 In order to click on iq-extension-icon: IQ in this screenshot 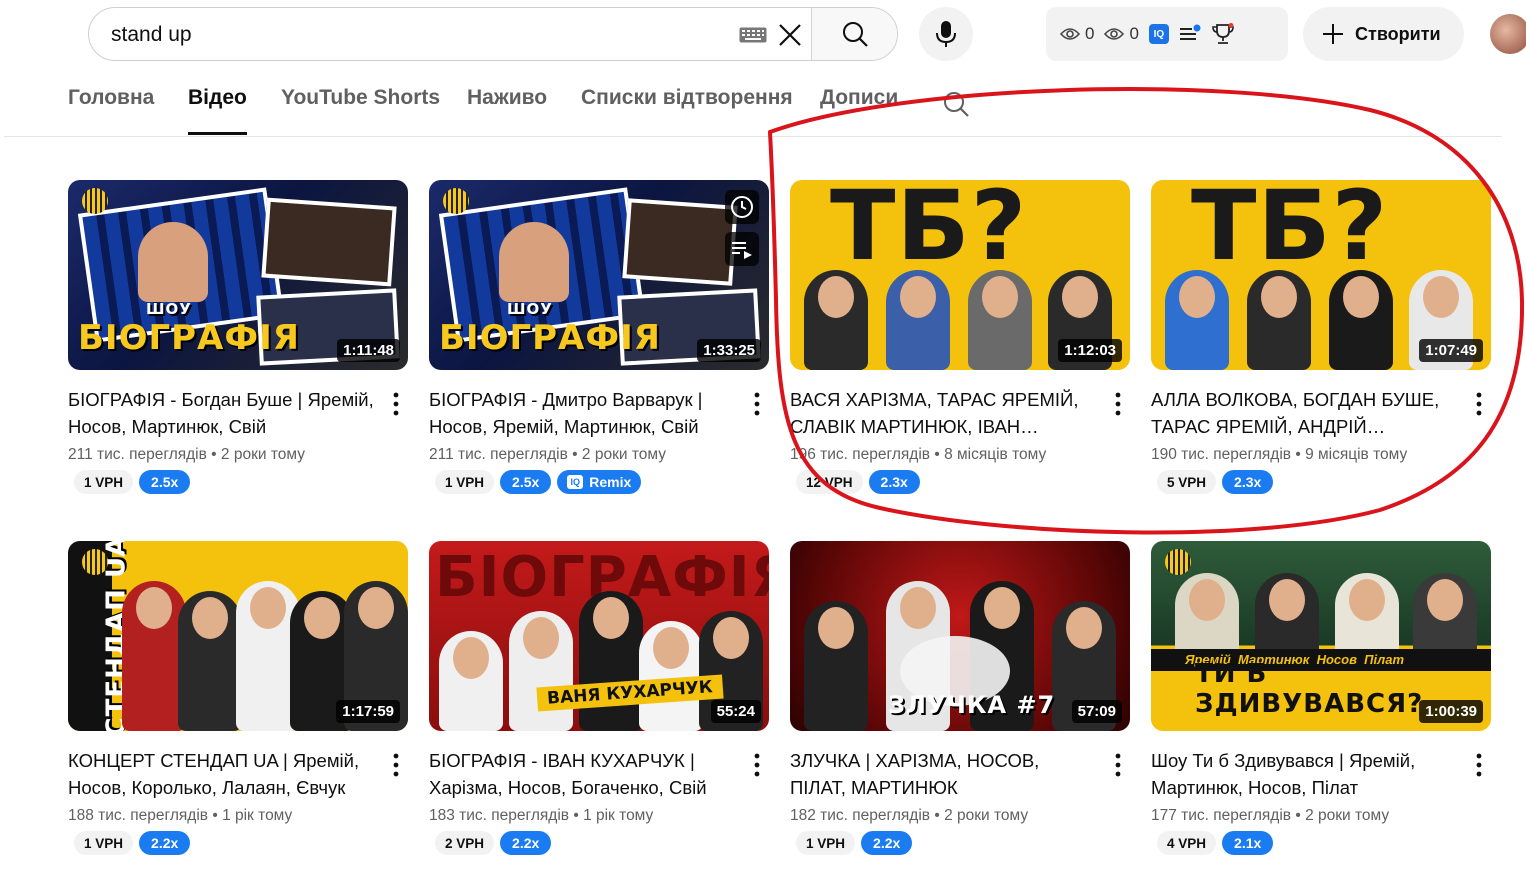, I will do `click(1158, 34)`.